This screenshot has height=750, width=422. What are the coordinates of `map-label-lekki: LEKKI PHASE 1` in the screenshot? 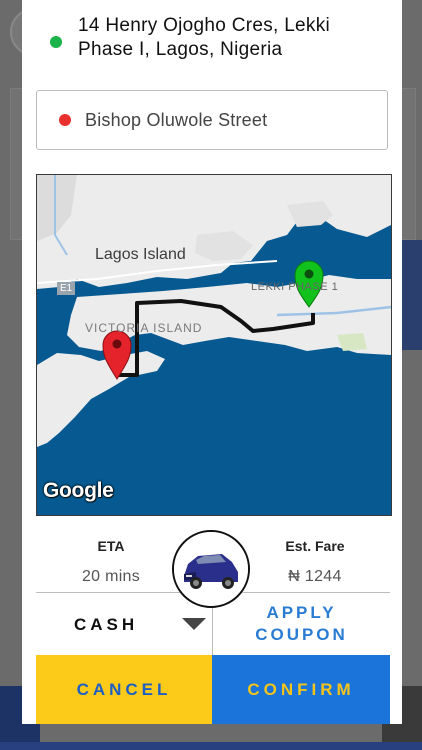 It's located at (295, 287).